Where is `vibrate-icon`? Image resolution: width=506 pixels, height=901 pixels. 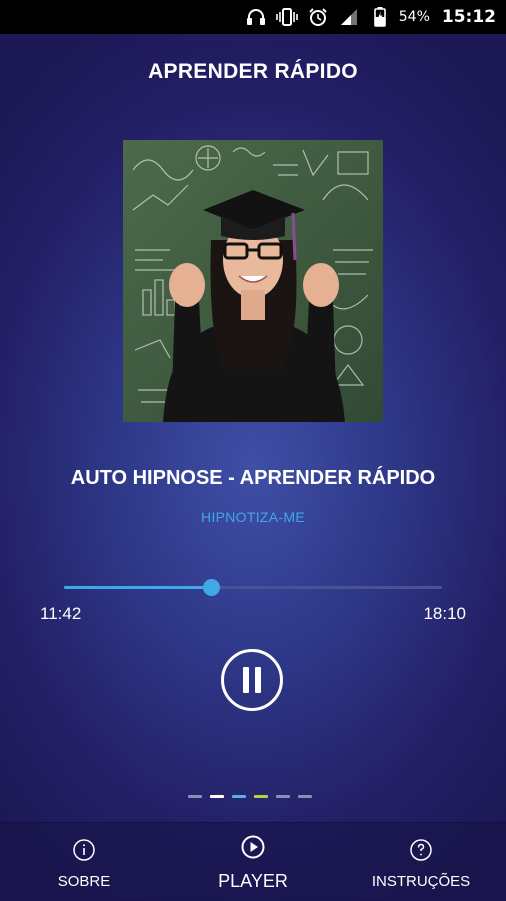 vibrate-icon is located at coordinates (286, 17).